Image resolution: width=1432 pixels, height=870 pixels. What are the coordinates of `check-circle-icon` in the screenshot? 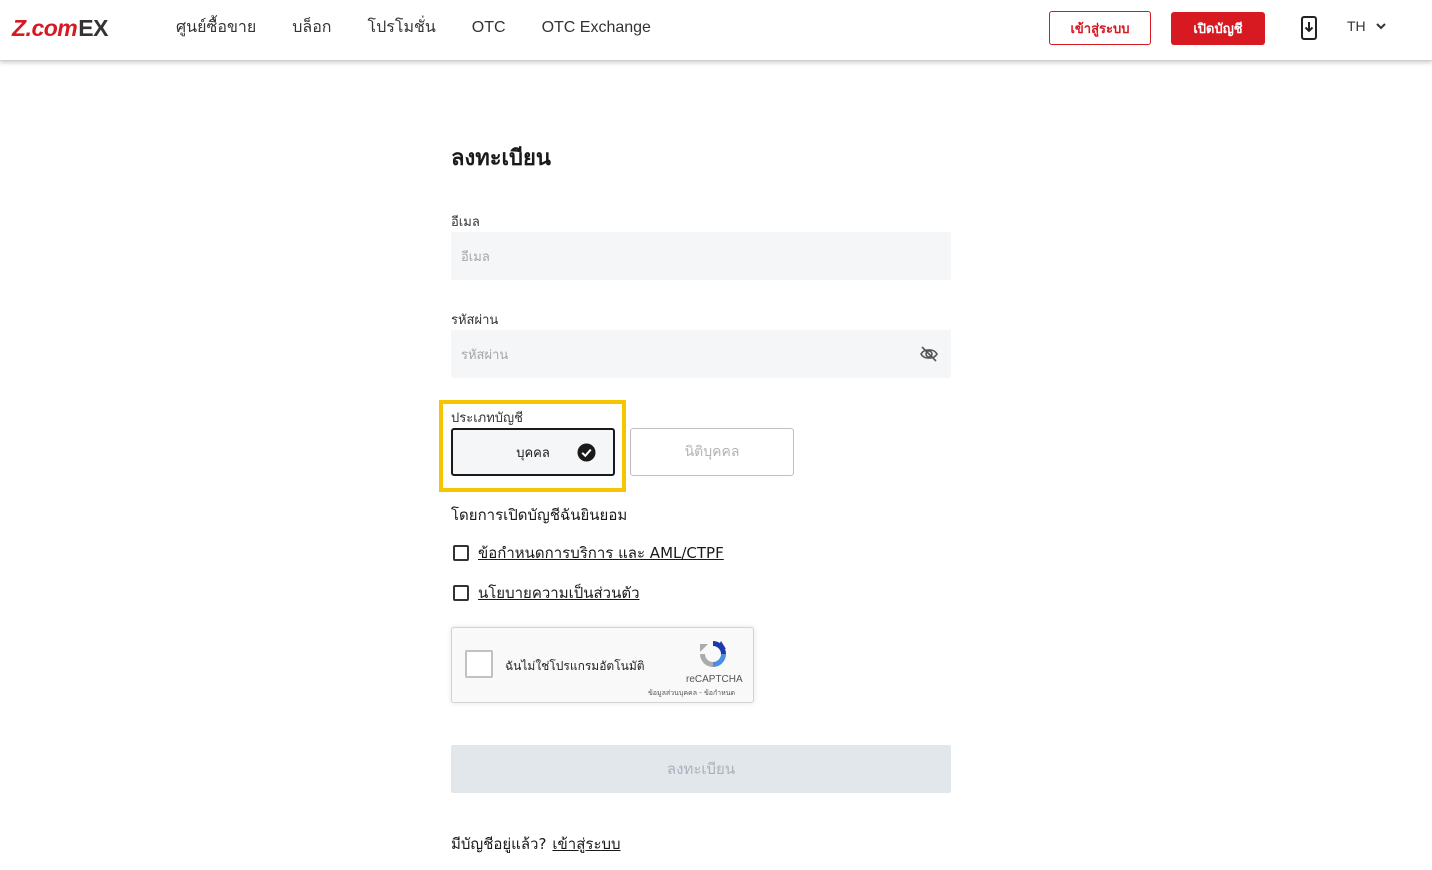 It's located at (586, 452).